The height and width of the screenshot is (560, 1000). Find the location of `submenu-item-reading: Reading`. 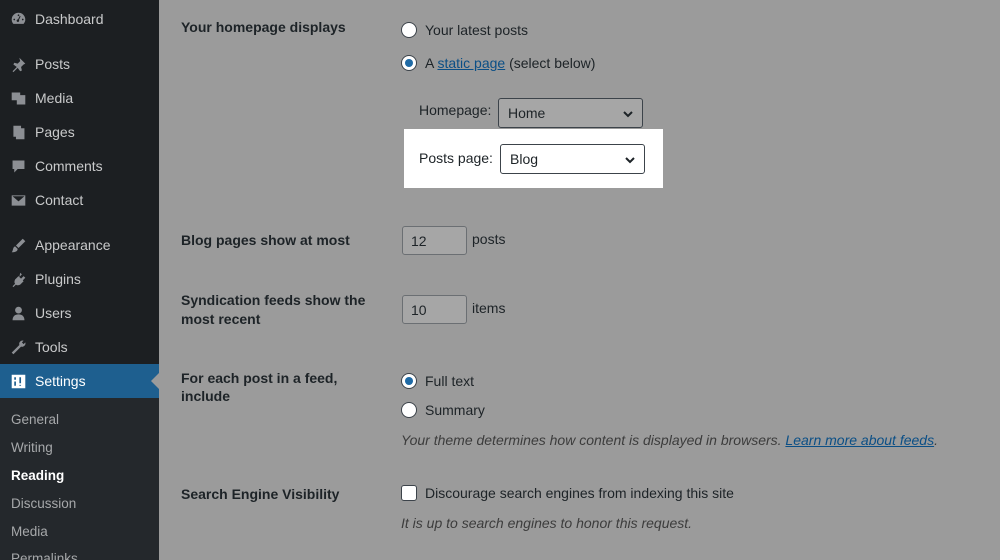

submenu-item-reading: Reading is located at coordinates (37, 475).